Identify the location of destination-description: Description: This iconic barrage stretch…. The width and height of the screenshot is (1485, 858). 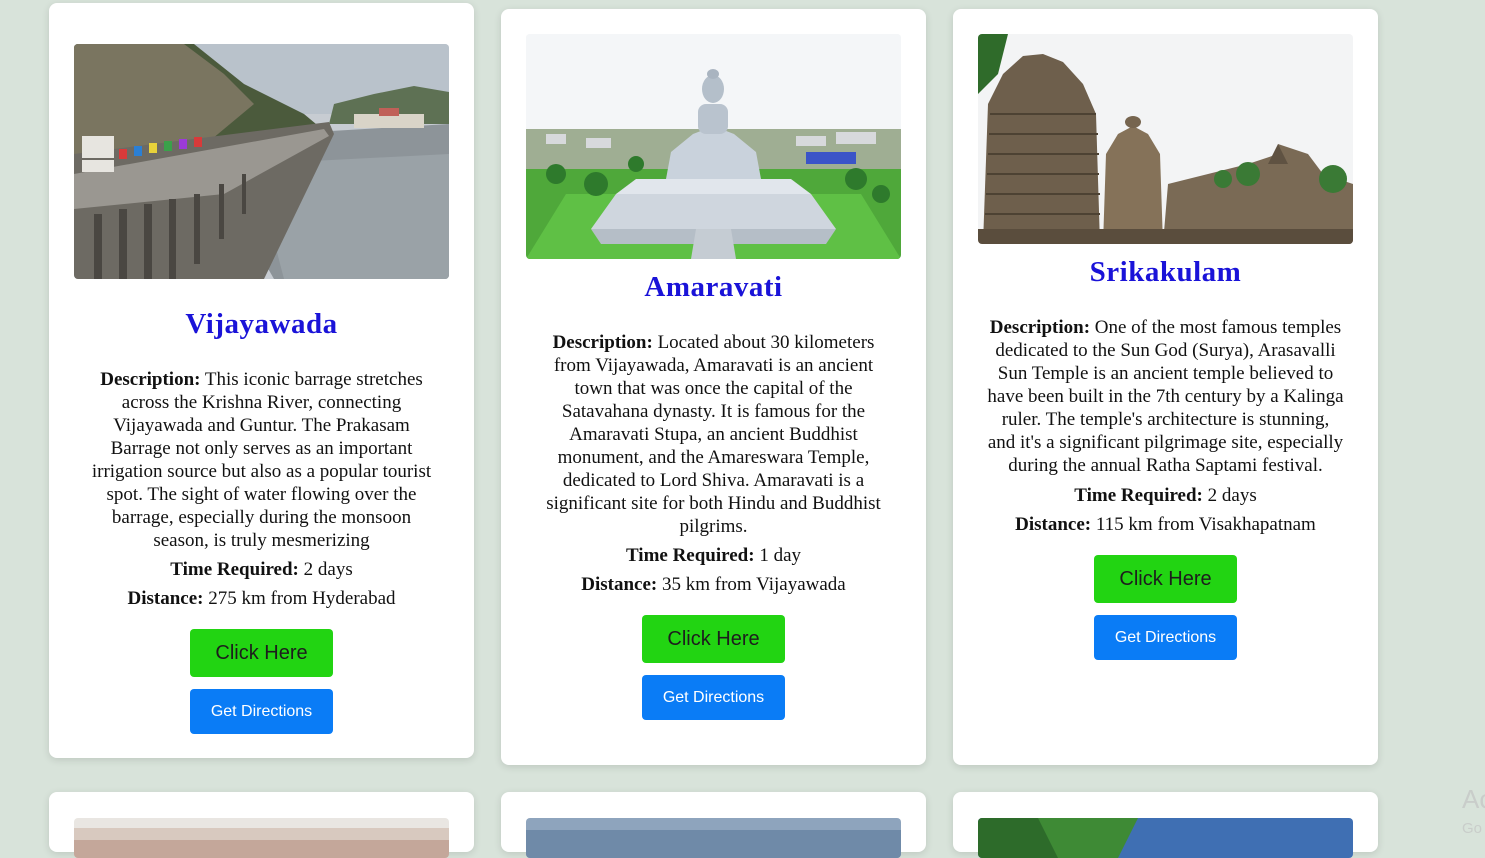
(261, 460).